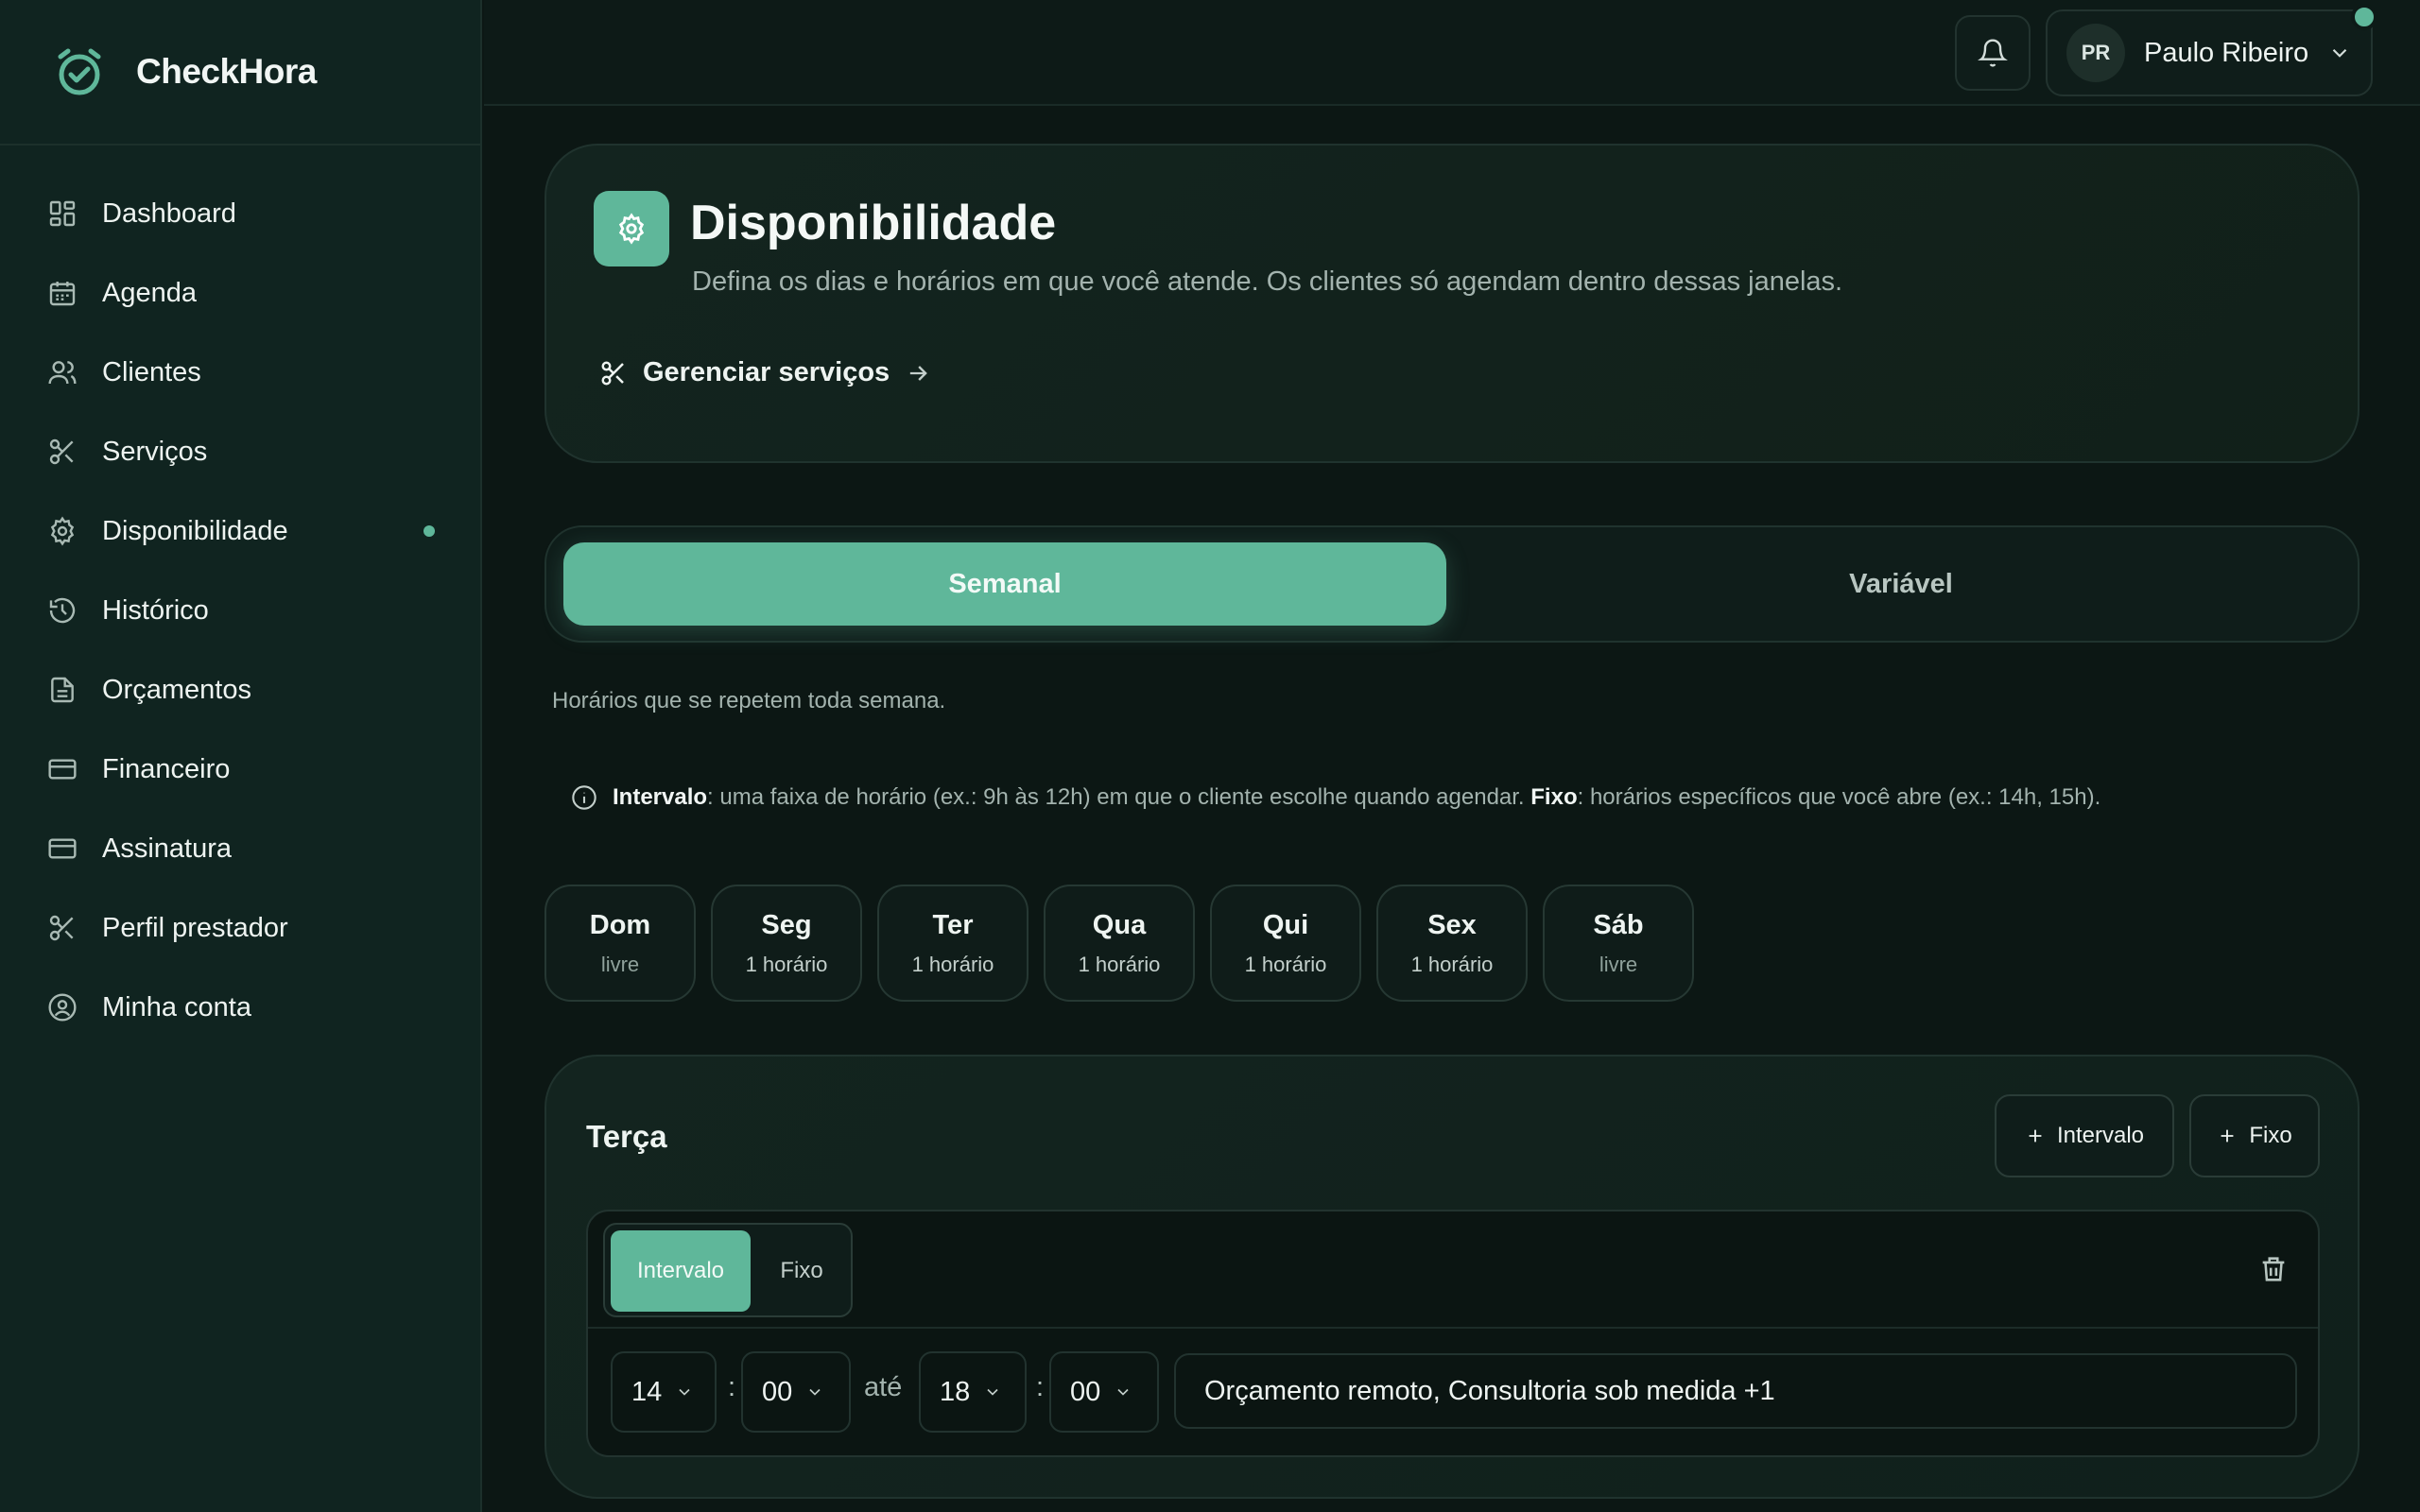 This screenshot has width=2420, height=1512. Describe the element at coordinates (62, 769) in the screenshot. I see `credit-card-icon` at that location.